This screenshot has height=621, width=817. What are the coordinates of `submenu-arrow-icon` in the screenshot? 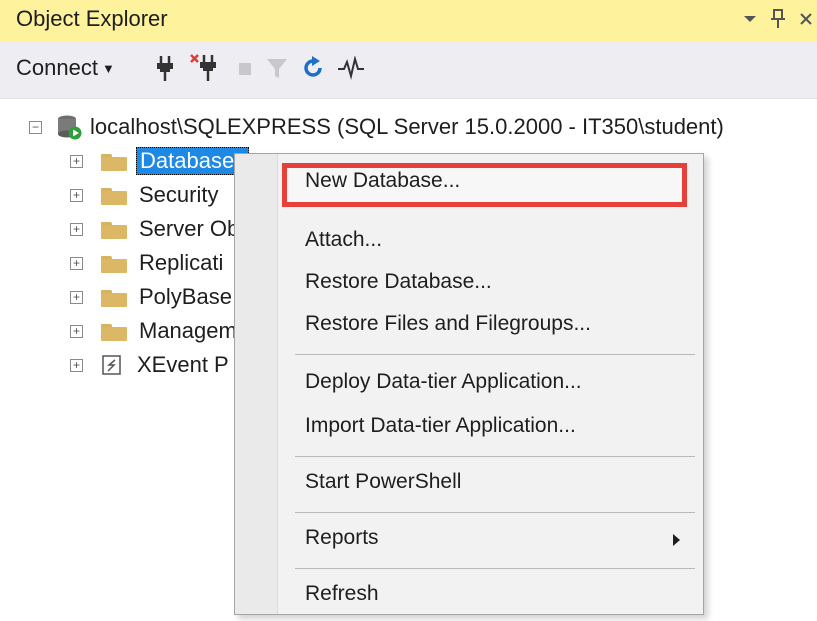 It's located at (676, 540).